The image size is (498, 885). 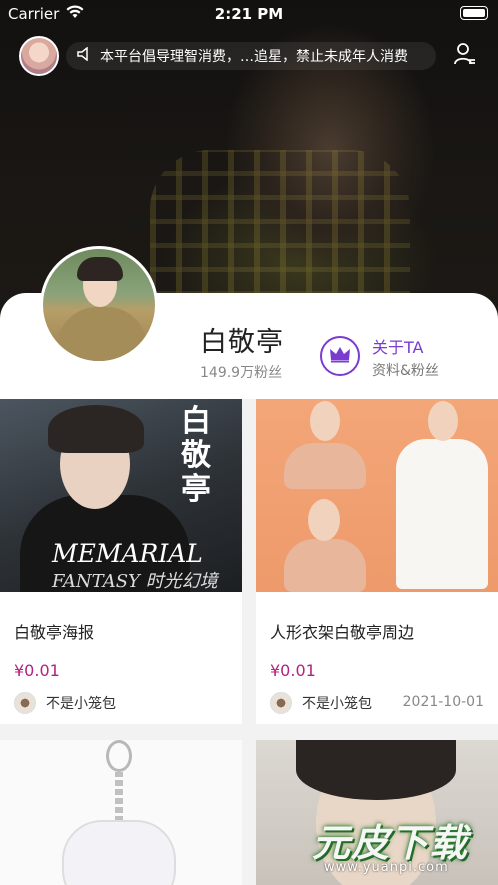 What do you see at coordinates (99, 305) in the screenshot?
I see `idol-avatar` at bounding box center [99, 305].